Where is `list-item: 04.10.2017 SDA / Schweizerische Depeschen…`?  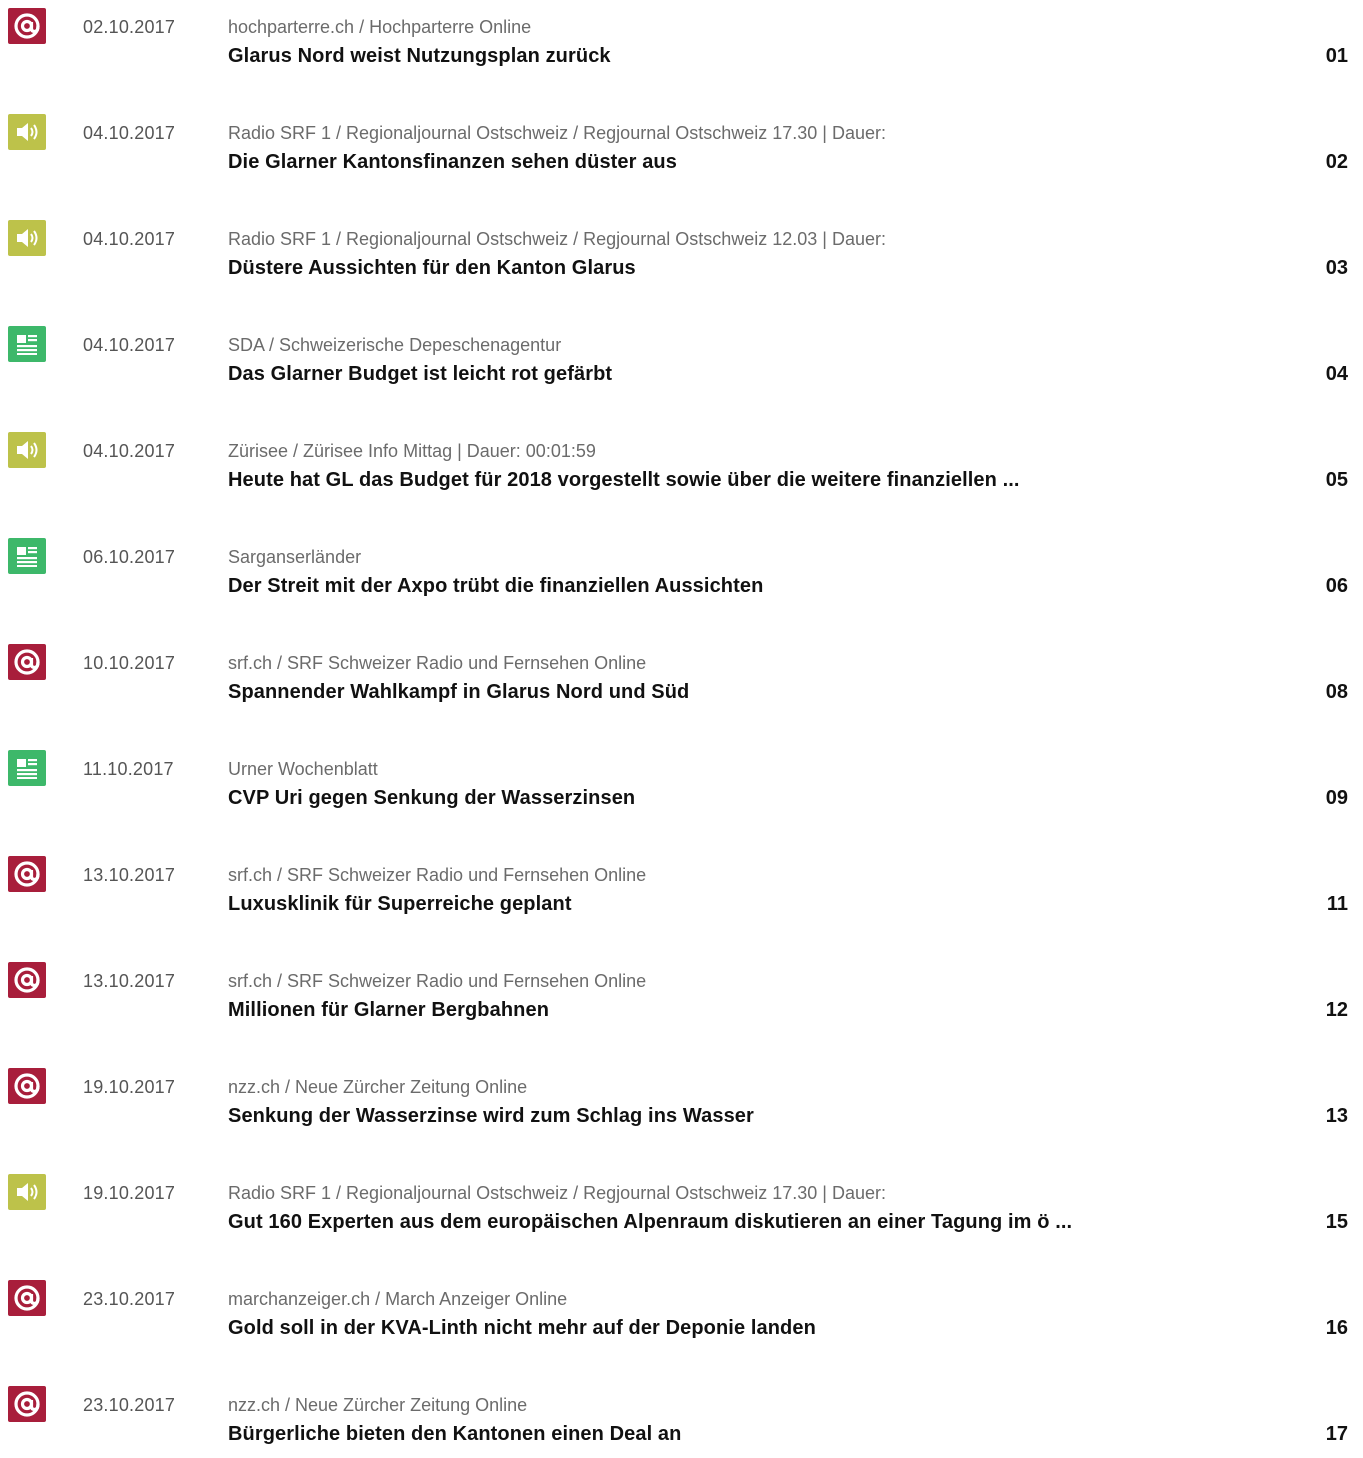 list-item: 04.10.2017 SDA / Schweizerische Depeschen… is located at coordinates (681, 358).